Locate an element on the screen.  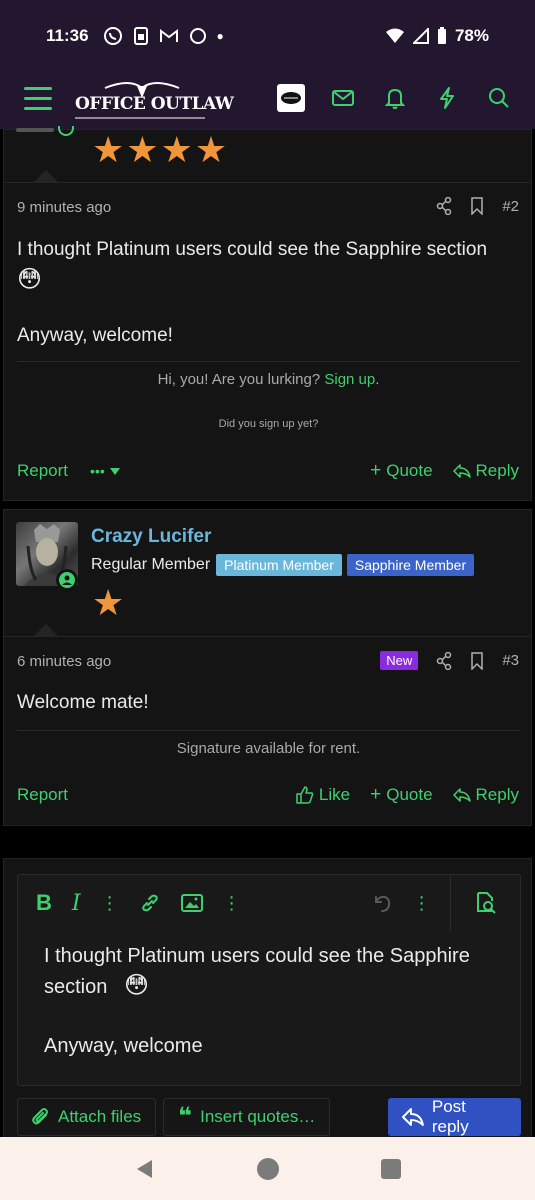
link-icon is located at coordinates (150, 903).